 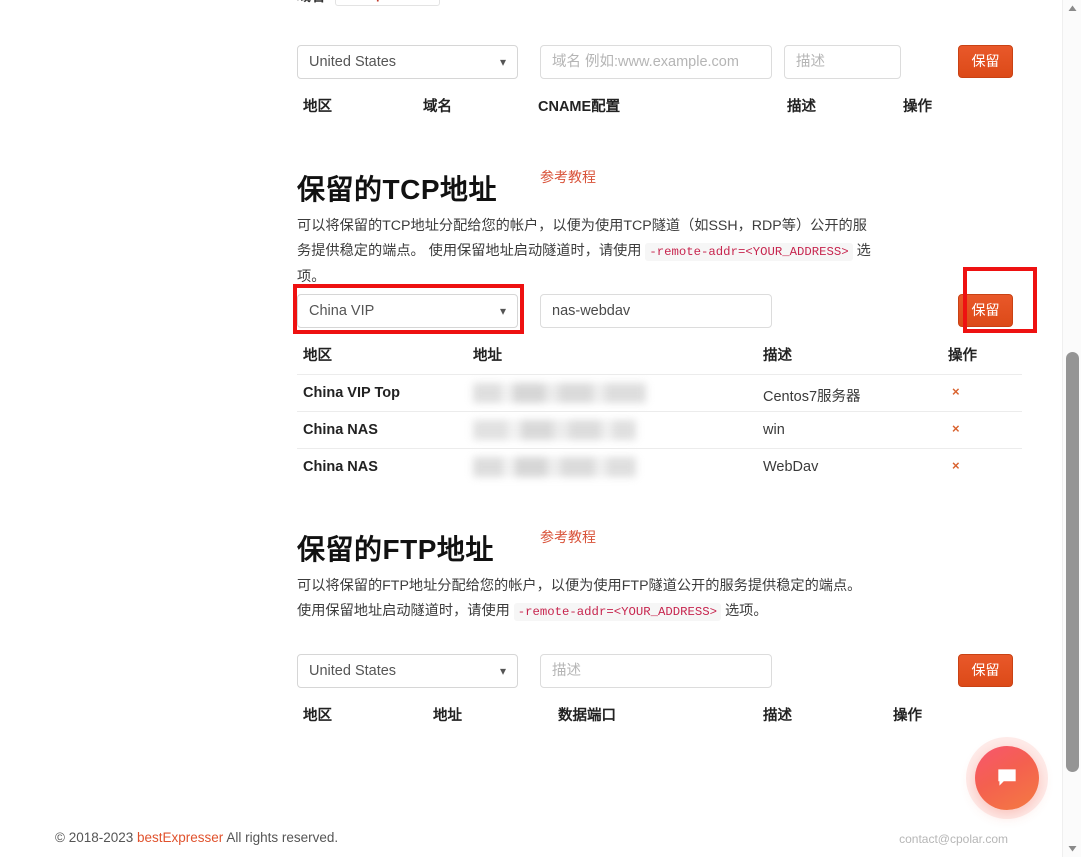 I want to click on domain-table-header: 地区 域名 CNAME配置 描述 操作, so click(x=659, y=110).